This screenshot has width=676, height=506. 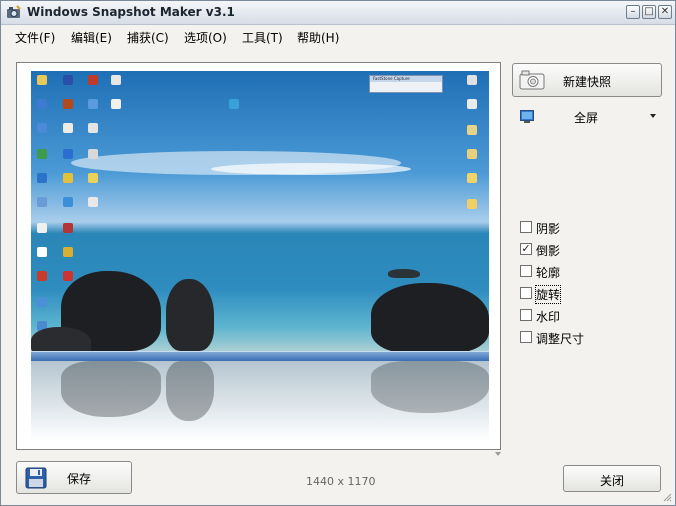 What do you see at coordinates (148, 37) in the screenshot?
I see `menu-capture: 捕获(C)` at bounding box center [148, 37].